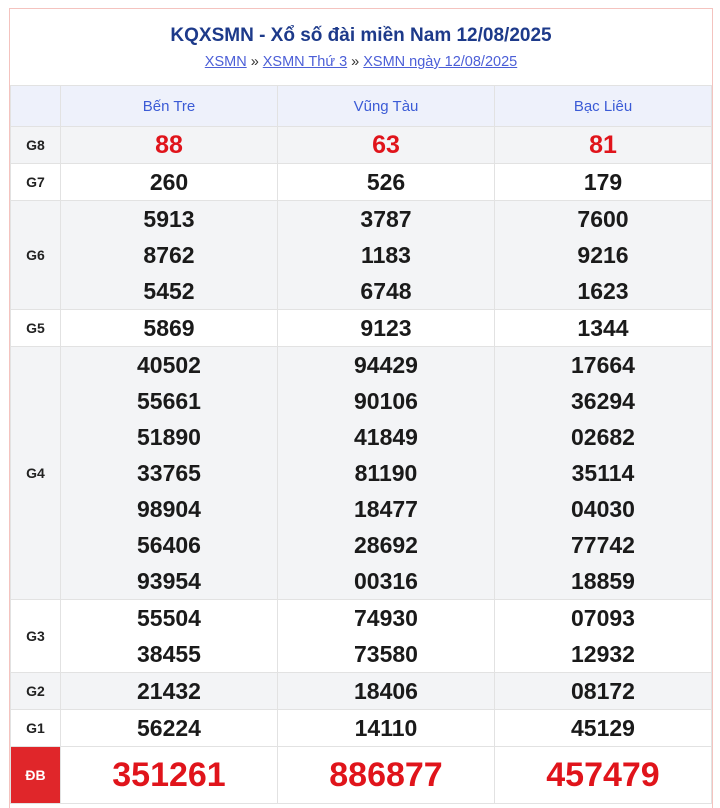 The image size is (720, 808). I want to click on prize-label: G8, so click(35, 145).